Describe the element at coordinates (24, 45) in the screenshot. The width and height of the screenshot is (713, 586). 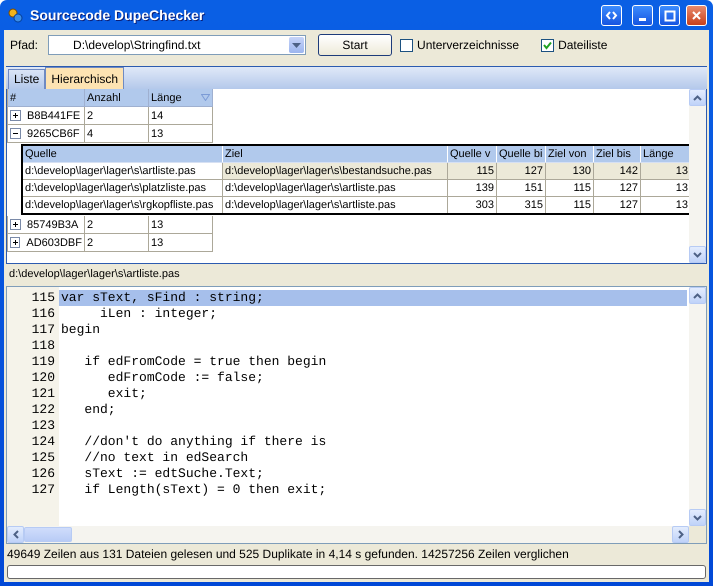
I see `path-label: Pfad:` at that location.